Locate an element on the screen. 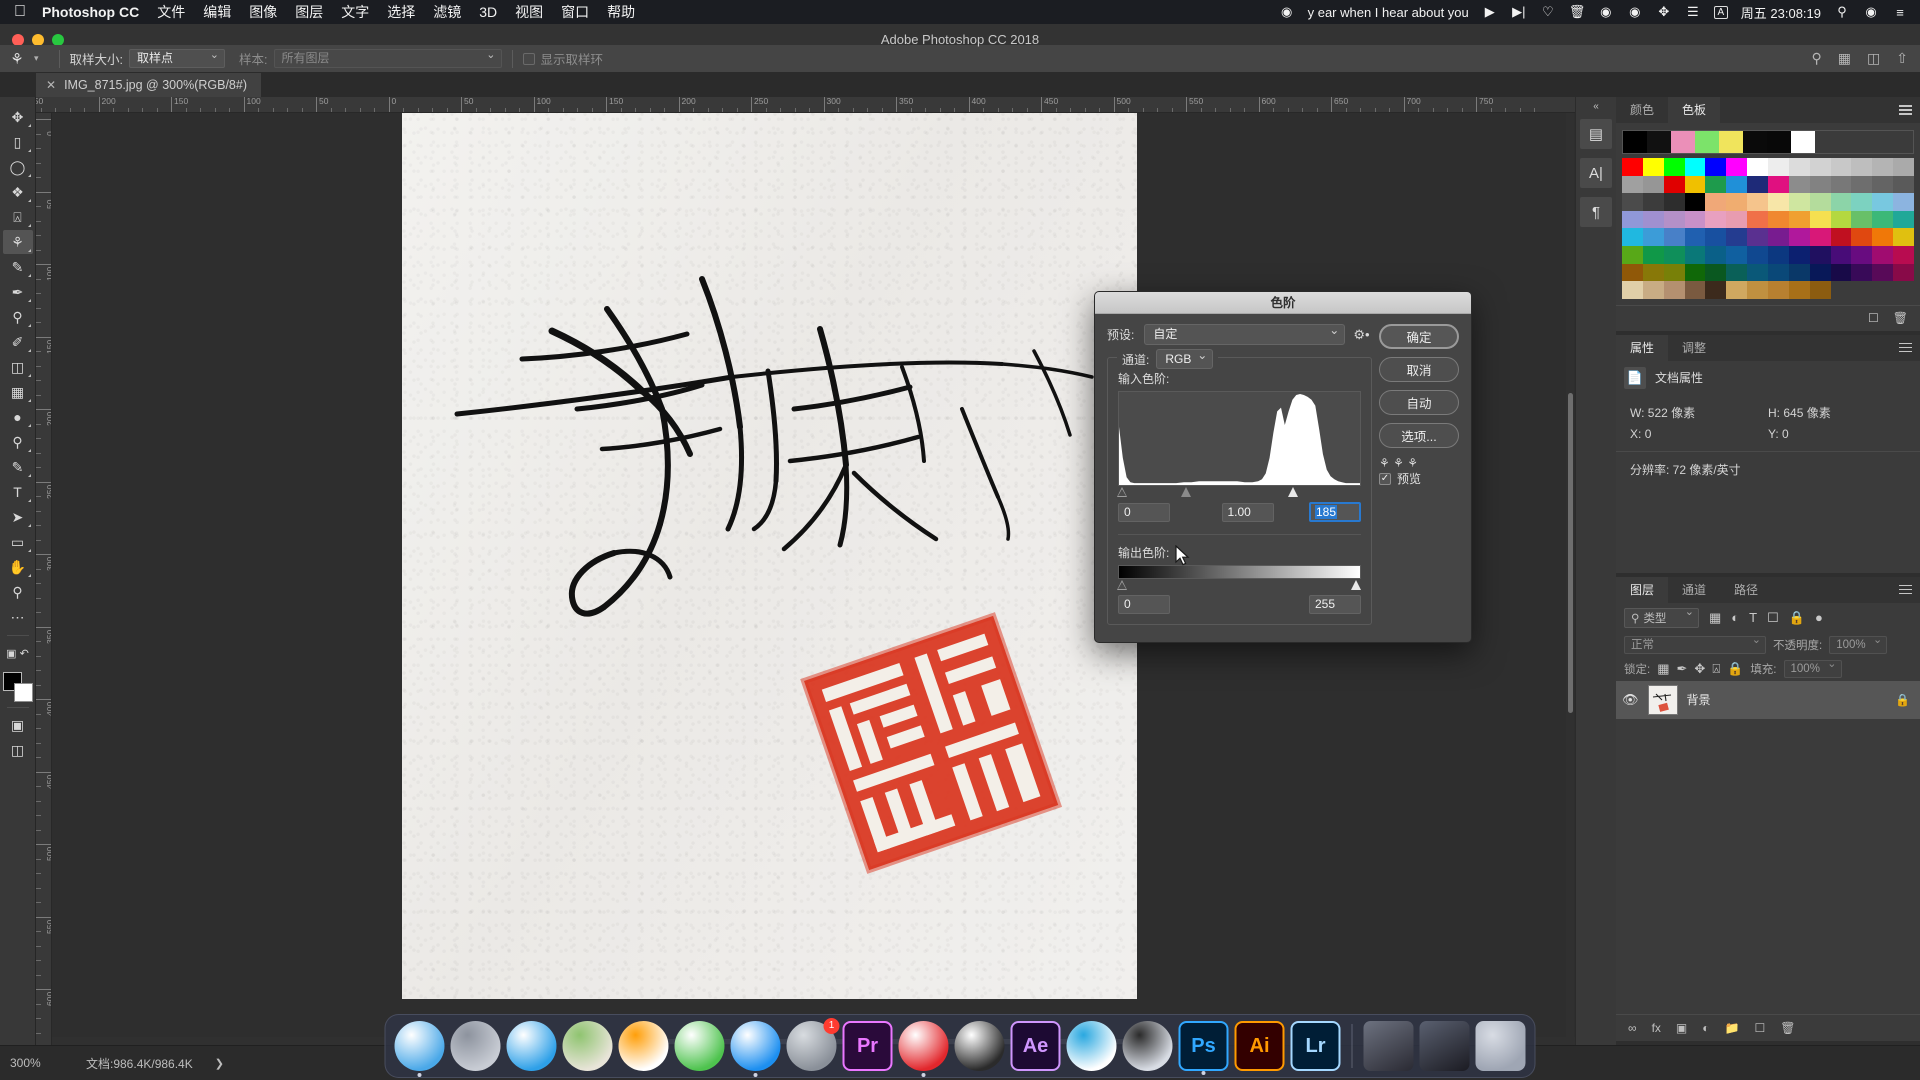 The image size is (1920, 1080). dock-item-wechat is located at coordinates (699, 1046).